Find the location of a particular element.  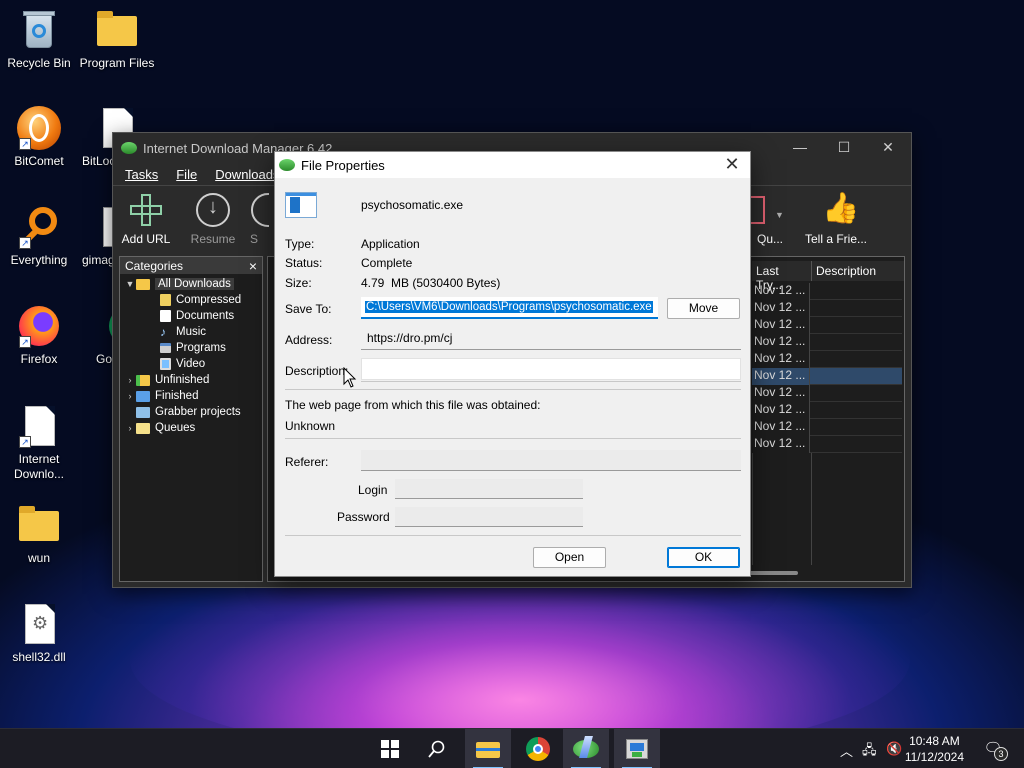

address-field: https://dro.pm/cj is located at coordinates (409, 338).